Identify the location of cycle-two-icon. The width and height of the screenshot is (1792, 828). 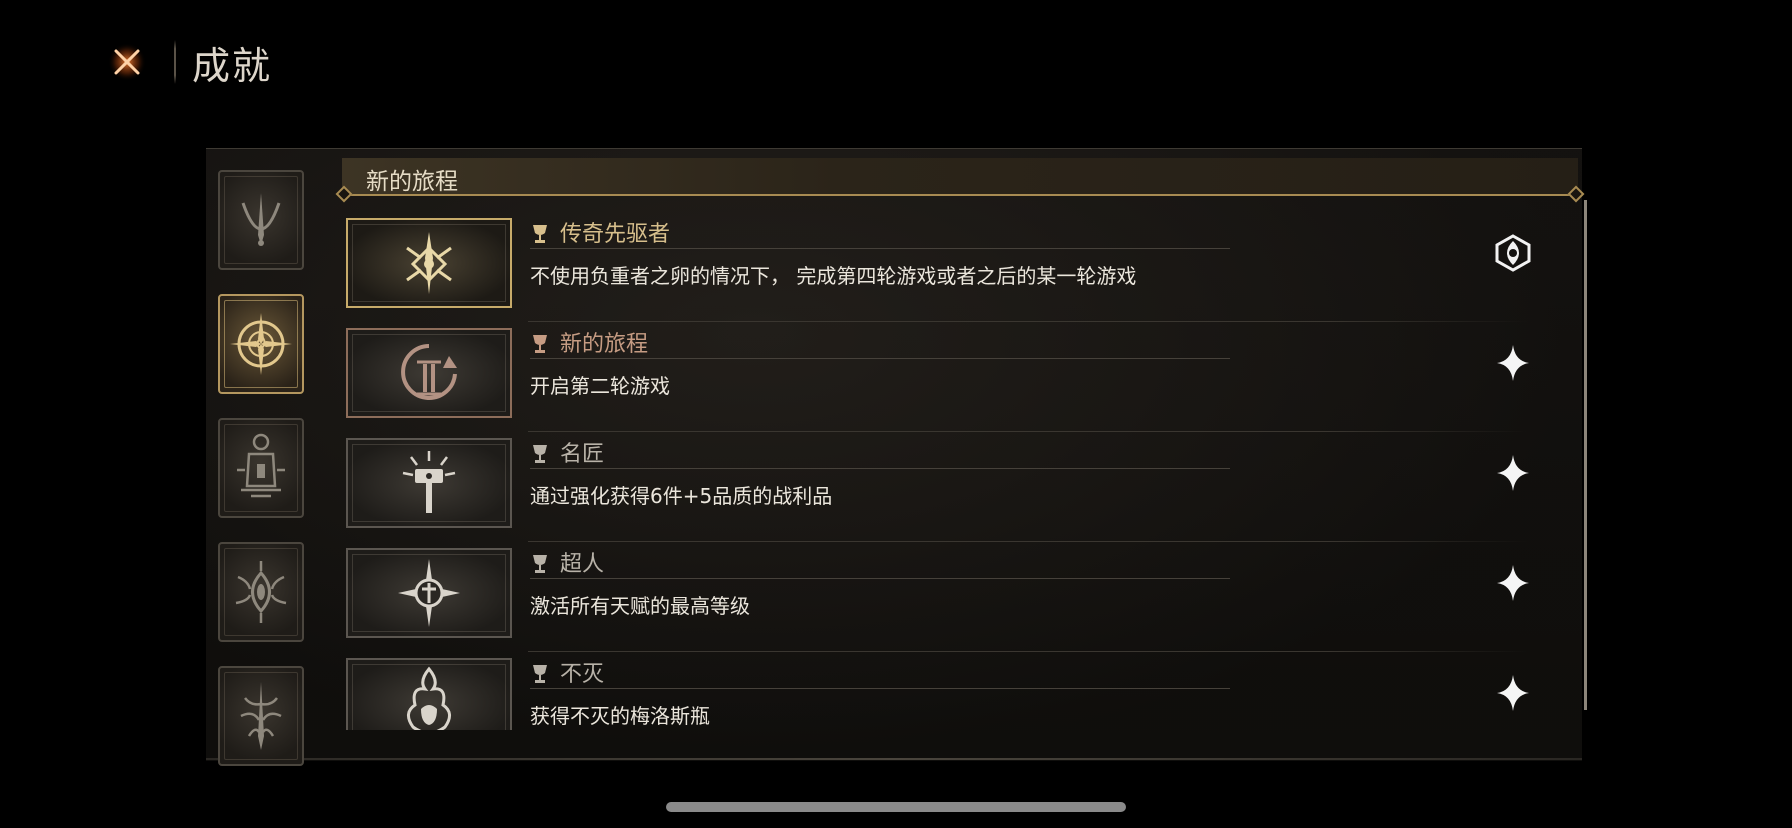
(429, 372).